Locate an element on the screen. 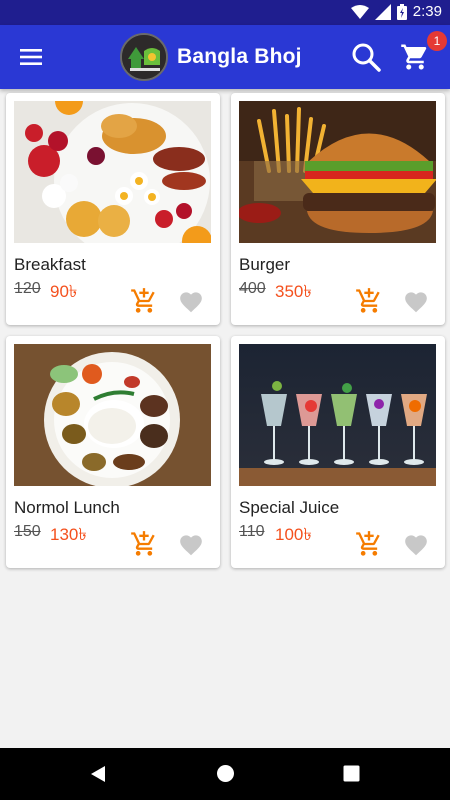 This screenshot has height=800, width=450. home-button is located at coordinates (225, 776).